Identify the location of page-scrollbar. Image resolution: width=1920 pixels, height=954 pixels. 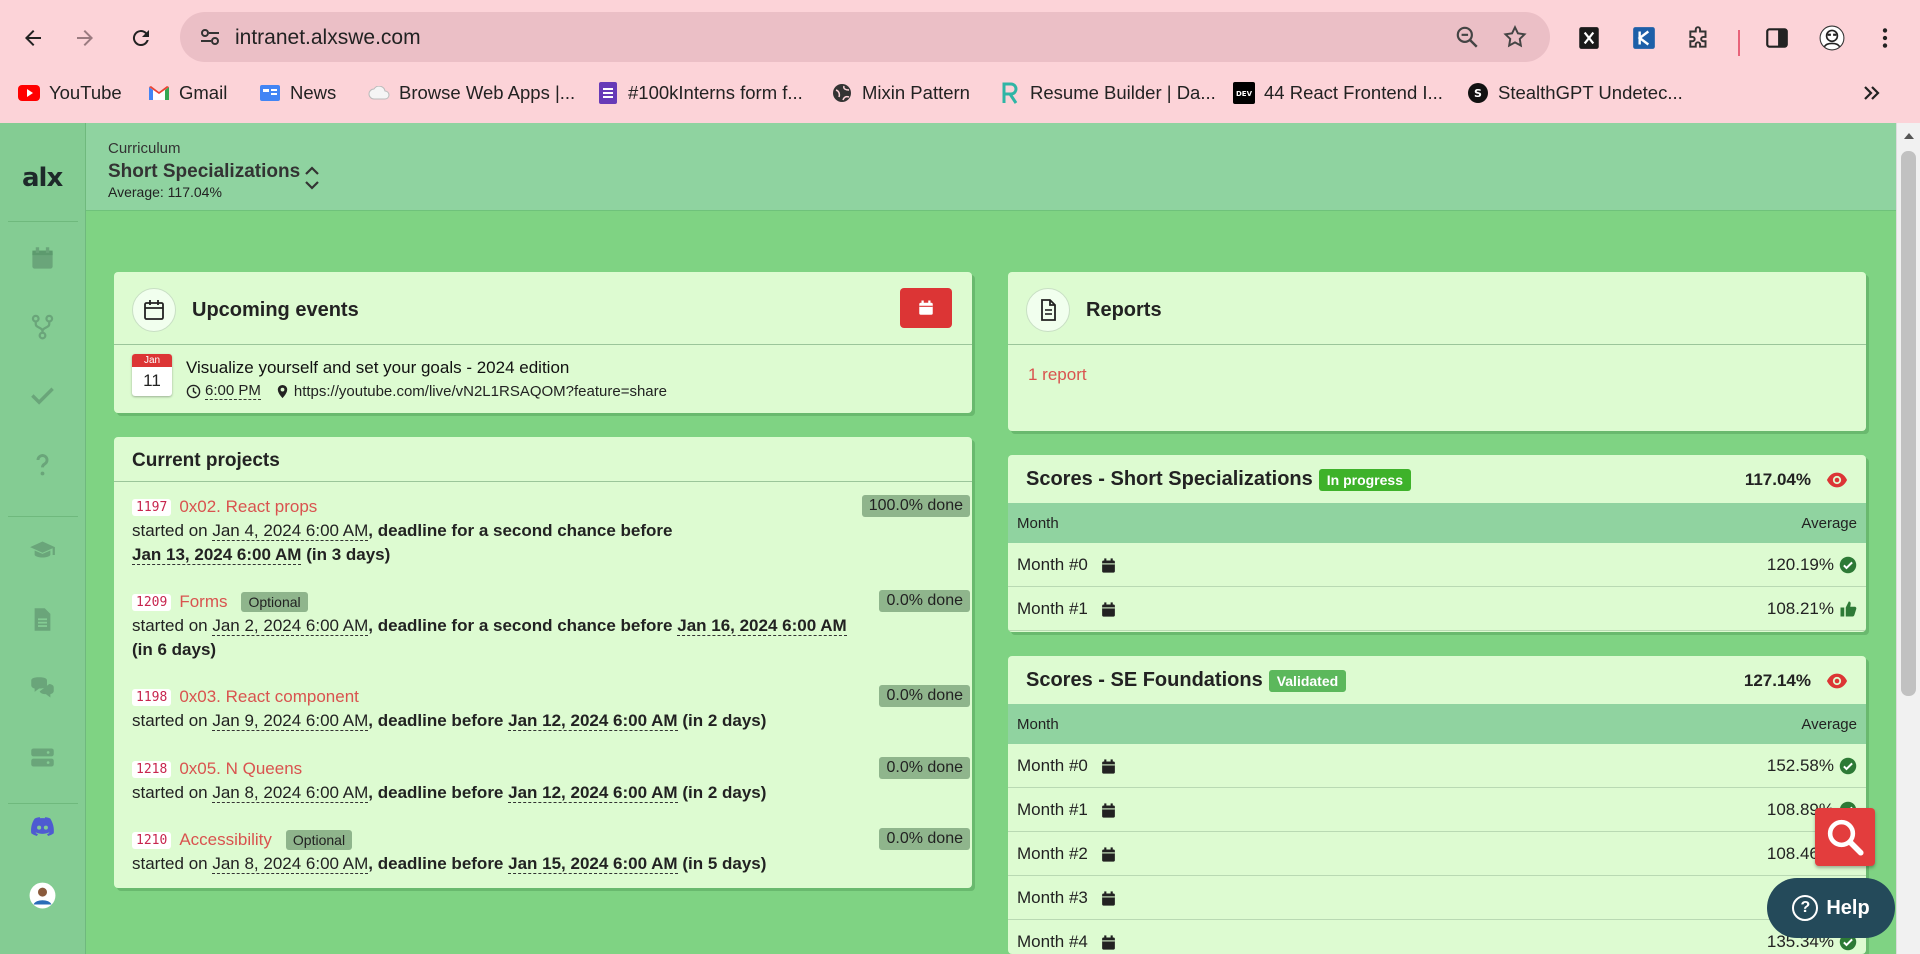
(1908, 538).